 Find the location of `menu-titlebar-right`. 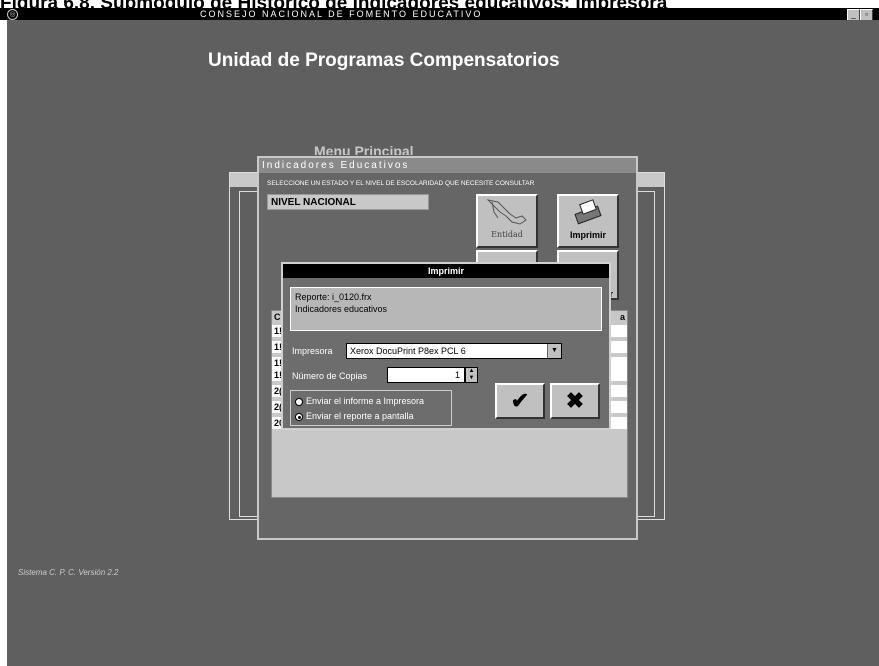

menu-titlebar-right is located at coordinates (650, 180).